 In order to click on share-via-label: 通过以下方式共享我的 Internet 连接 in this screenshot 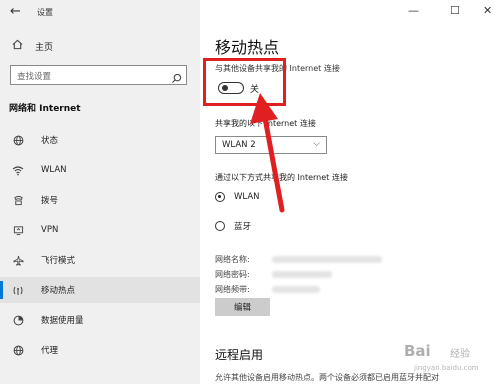, I will do `click(281, 177)`.